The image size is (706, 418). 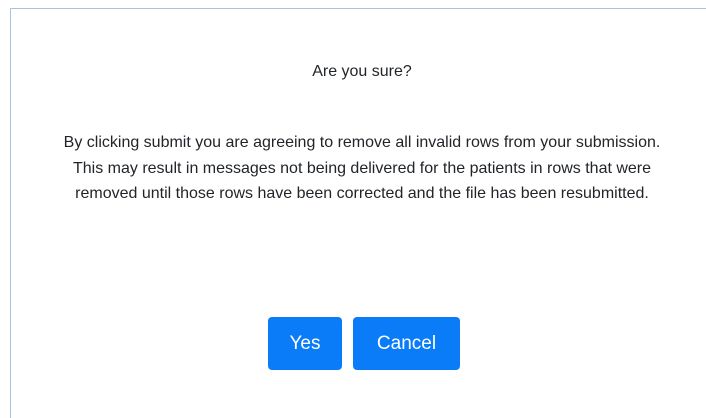 I want to click on dialog-actions: Yes Cancel, so click(x=358, y=343).